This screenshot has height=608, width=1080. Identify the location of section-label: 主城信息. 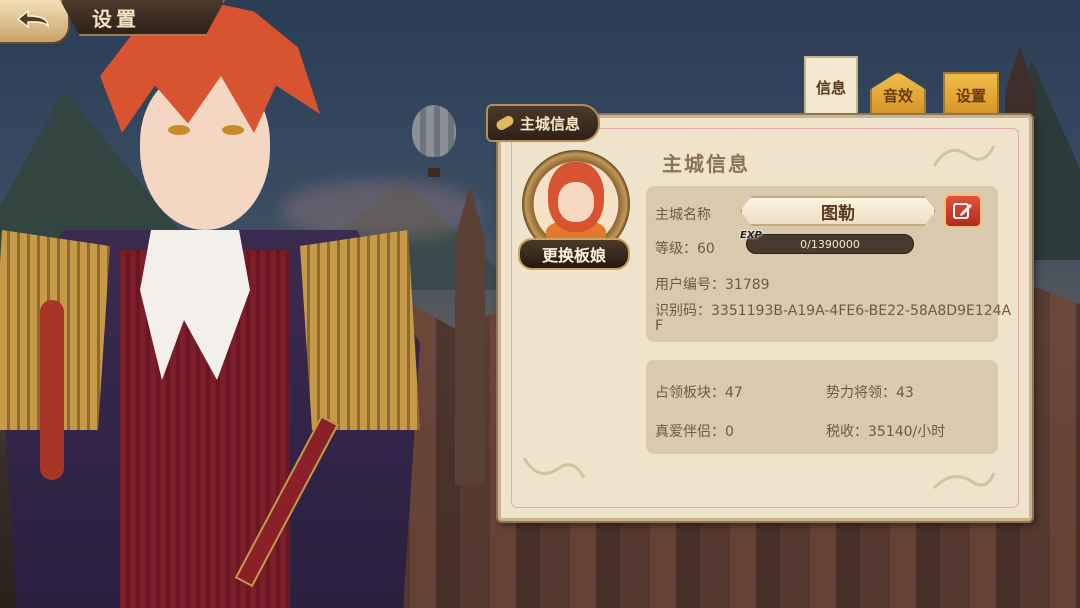
(543, 123).